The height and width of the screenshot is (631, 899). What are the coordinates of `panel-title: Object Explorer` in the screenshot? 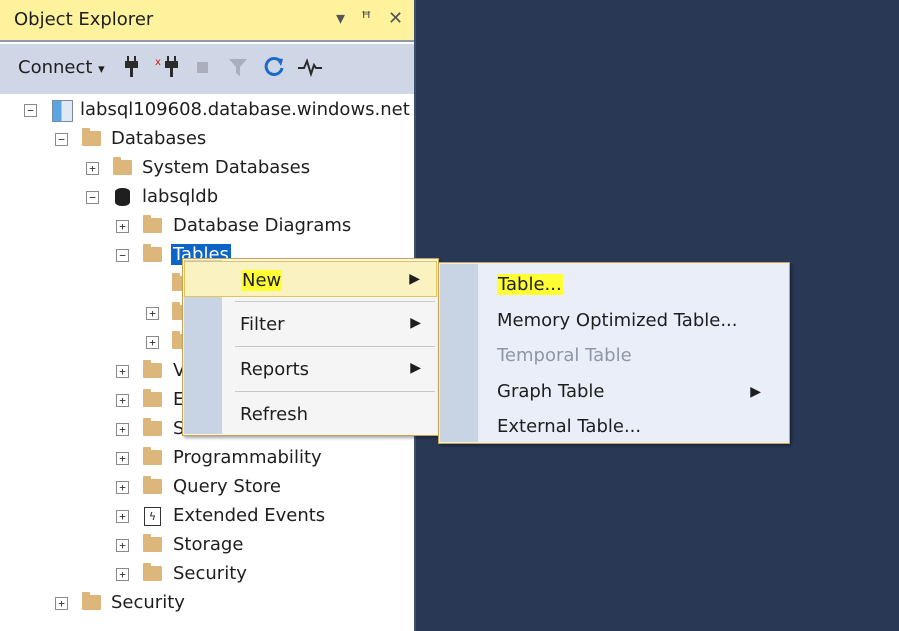 It's located at (84, 19).